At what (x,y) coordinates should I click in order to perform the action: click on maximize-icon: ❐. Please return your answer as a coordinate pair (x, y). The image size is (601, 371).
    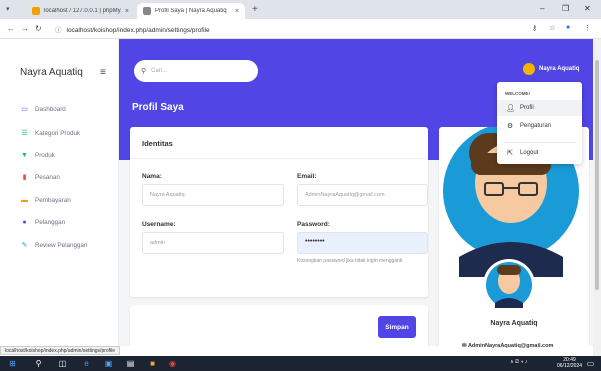
    Looking at the image, I should click on (565, 8).